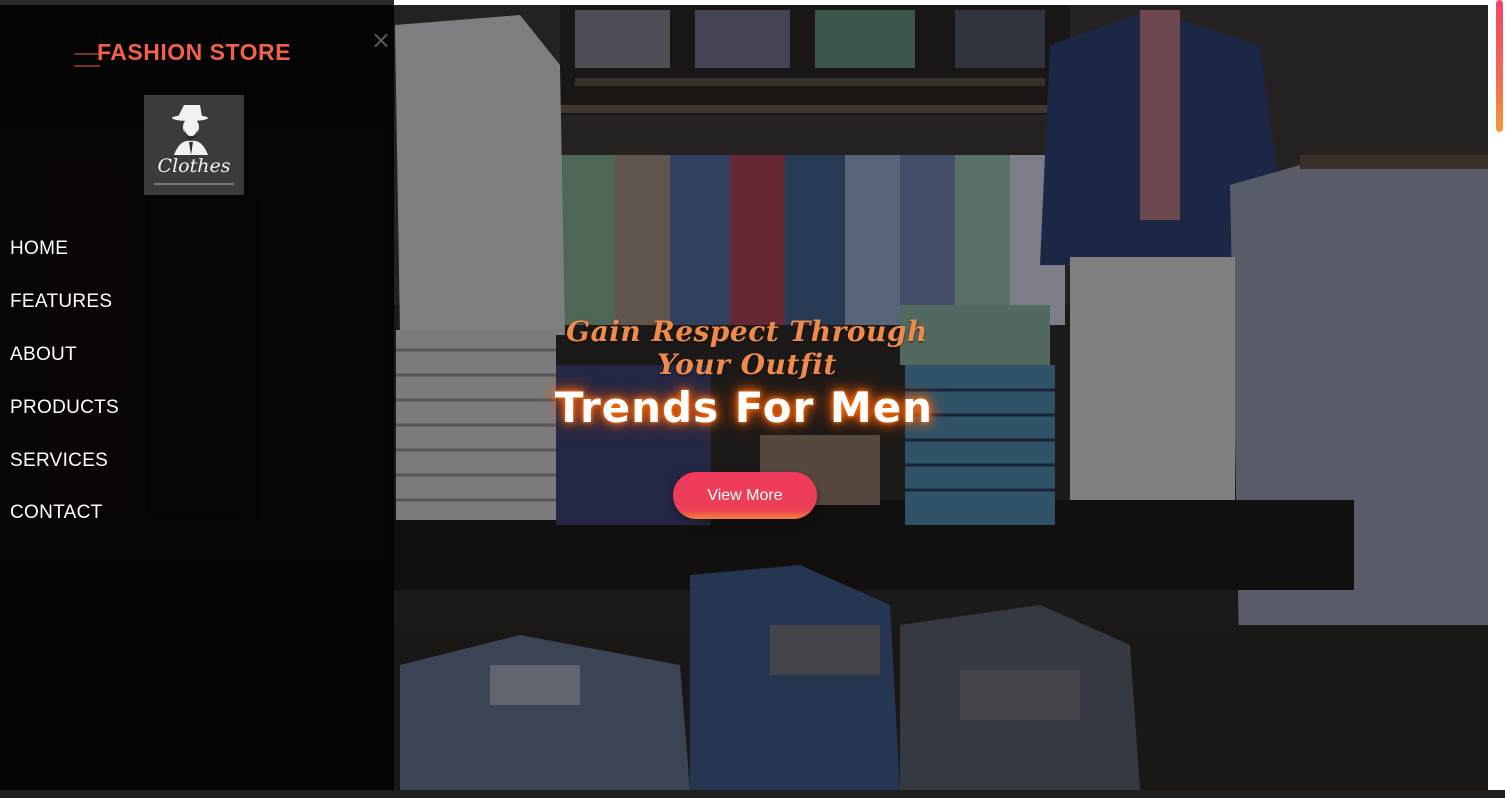 This screenshot has height=798, width=1505. What do you see at coordinates (64, 513) in the screenshot?
I see `nav-item-contact: CONTACT` at bounding box center [64, 513].